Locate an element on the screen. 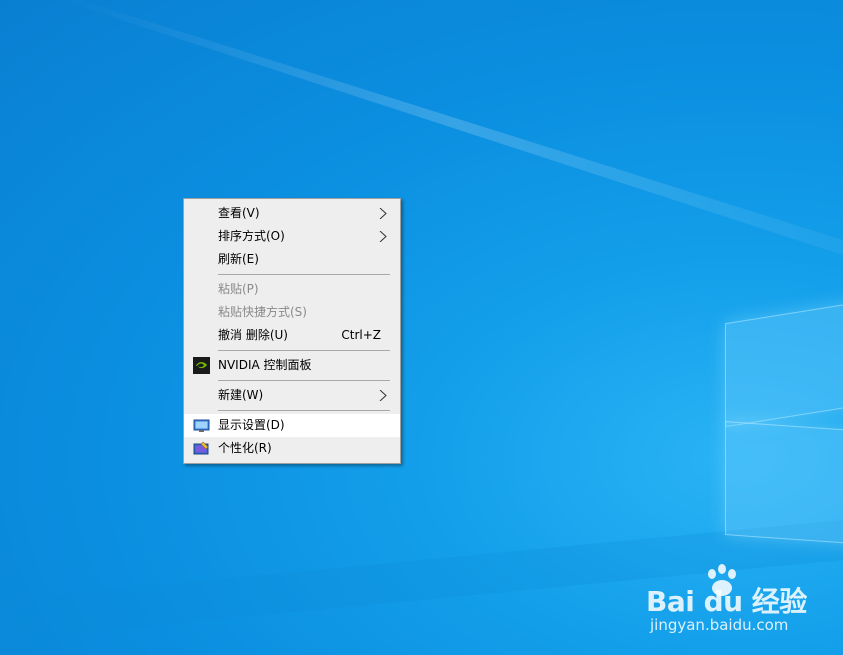 The height and width of the screenshot is (655, 843). menu-item-label: 新建(W) is located at coordinates (241, 395).